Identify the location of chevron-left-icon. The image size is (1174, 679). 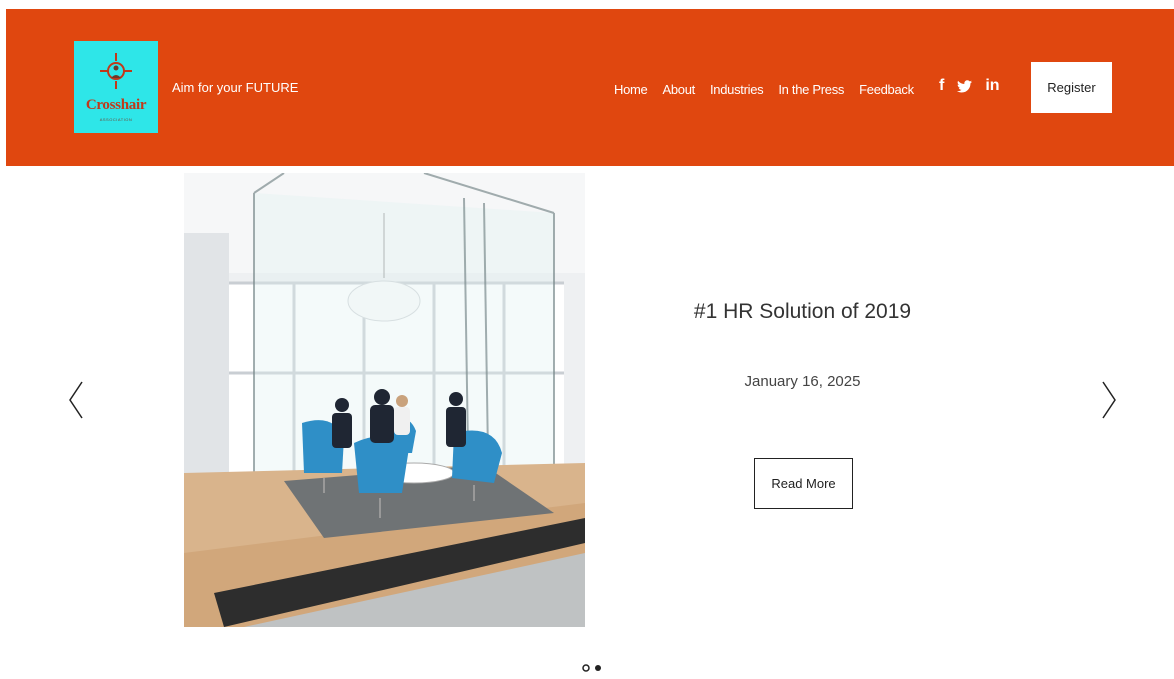
(76, 400).